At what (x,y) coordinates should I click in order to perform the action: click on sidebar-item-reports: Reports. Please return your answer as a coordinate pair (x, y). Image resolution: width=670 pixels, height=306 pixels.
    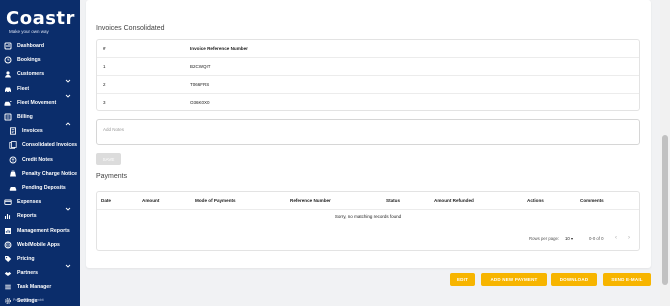
    Looking at the image, I should click on (40, 216).